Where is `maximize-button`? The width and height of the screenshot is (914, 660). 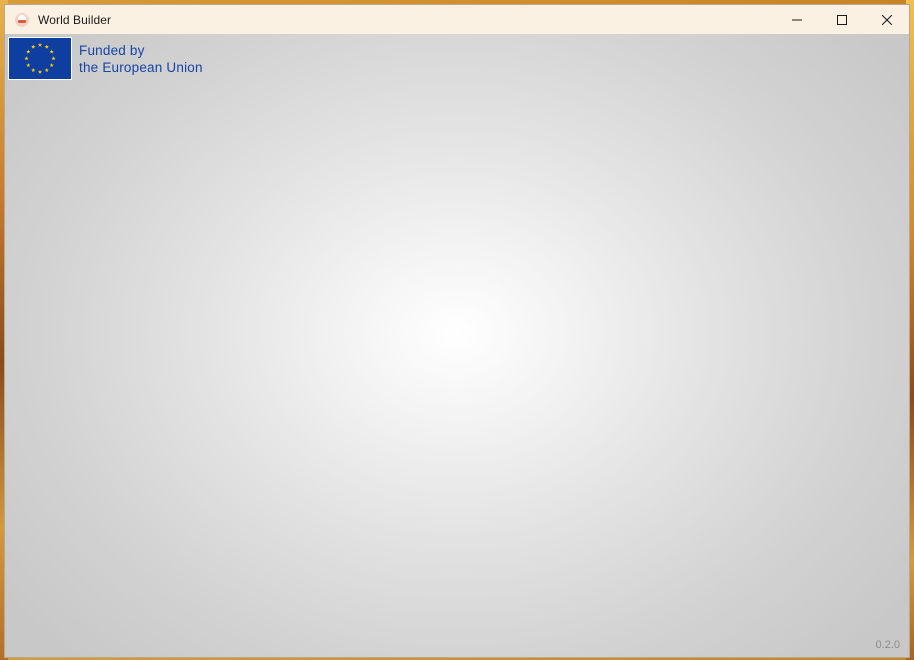 maximize-button is located at coordinates (841, 19).